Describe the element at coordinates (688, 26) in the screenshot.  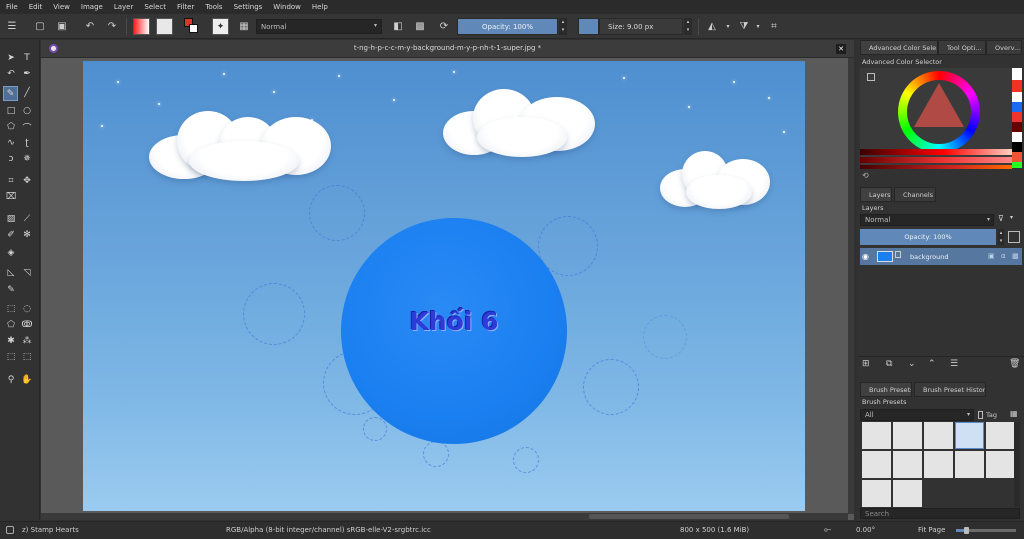
I see `size-spinner: ▴ ▾` at that location.